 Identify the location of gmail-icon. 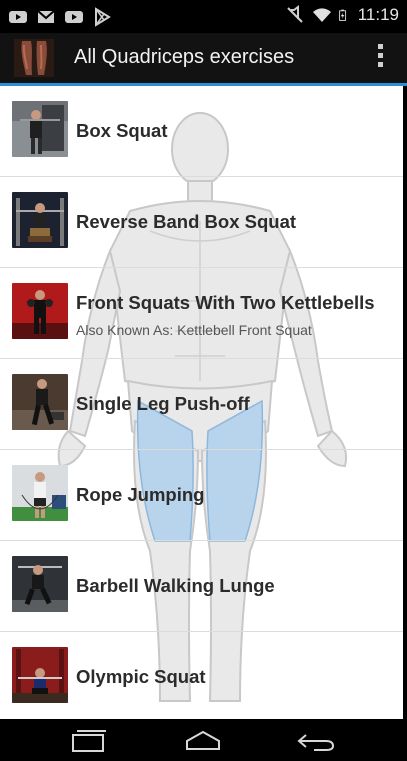
(46, 16).